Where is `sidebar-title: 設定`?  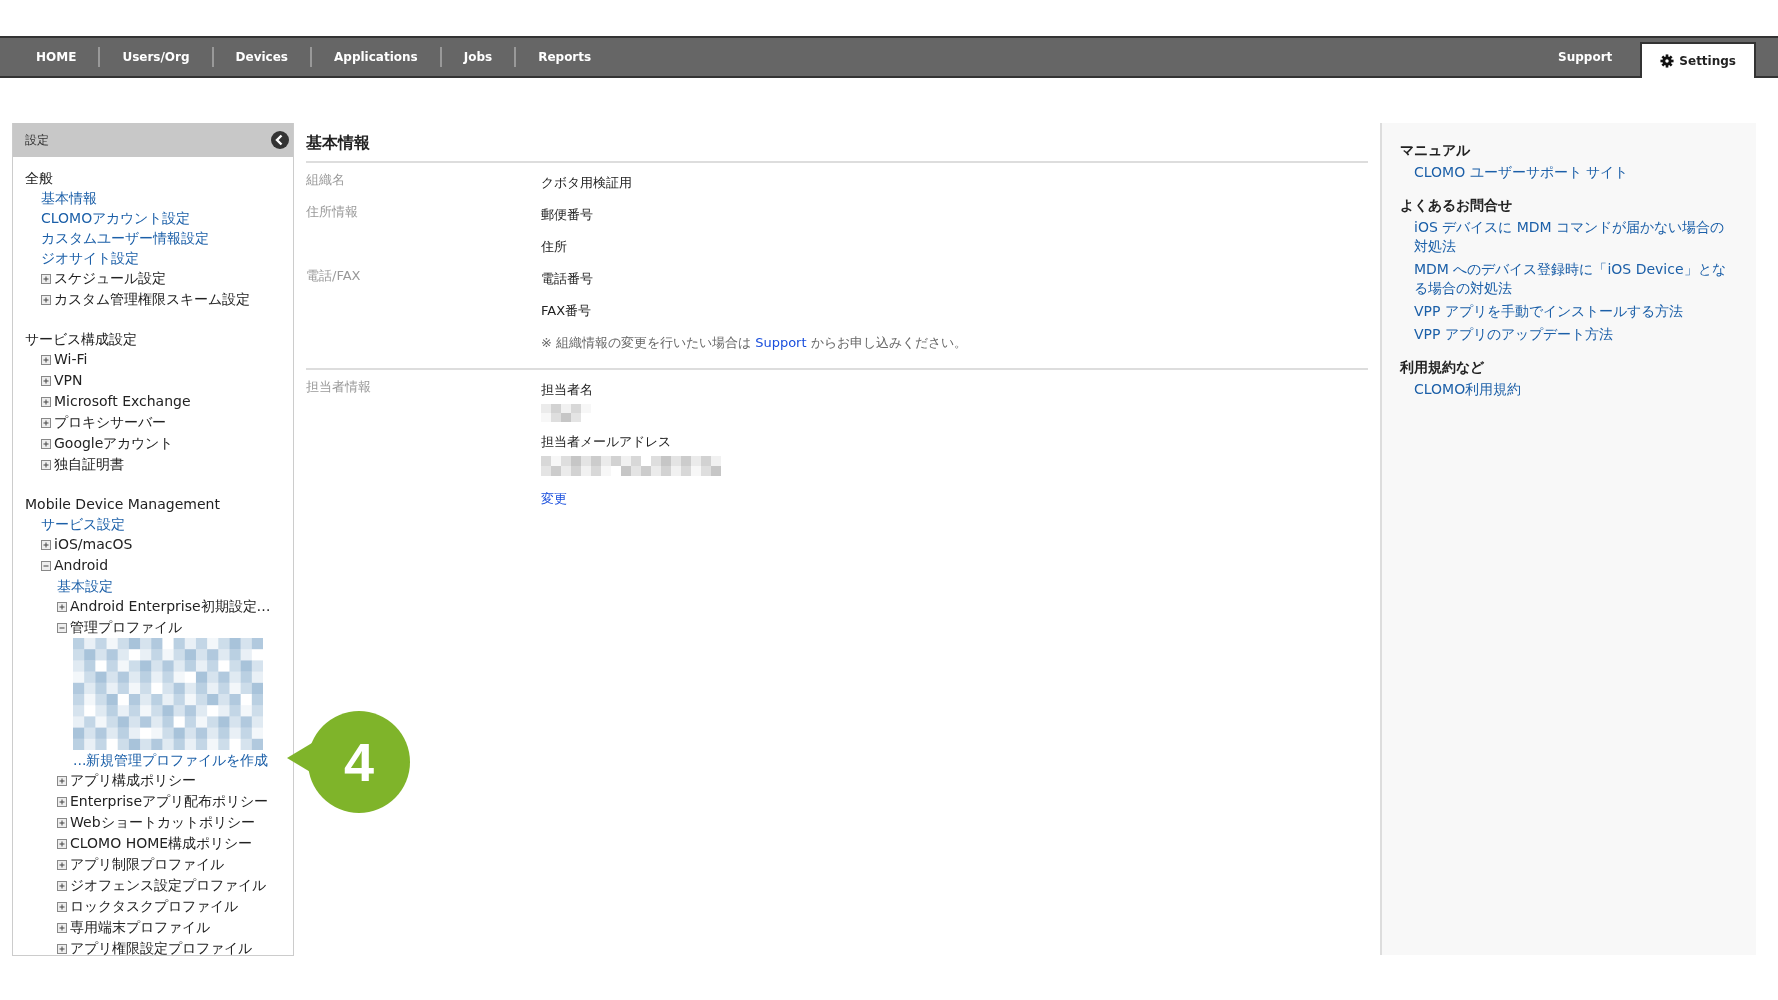
sidebar-title: 設定 is located at coordinates (37, 140).